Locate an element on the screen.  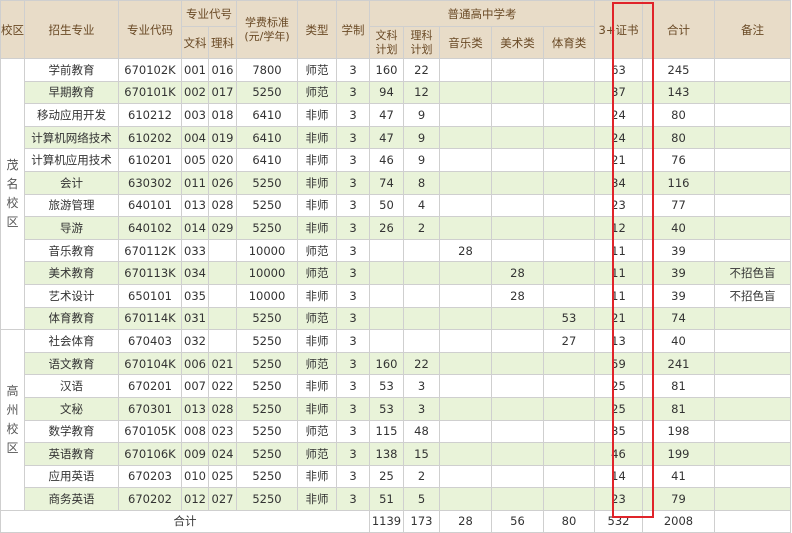
cell-code: 630302 is located at coordinates (150, 182).